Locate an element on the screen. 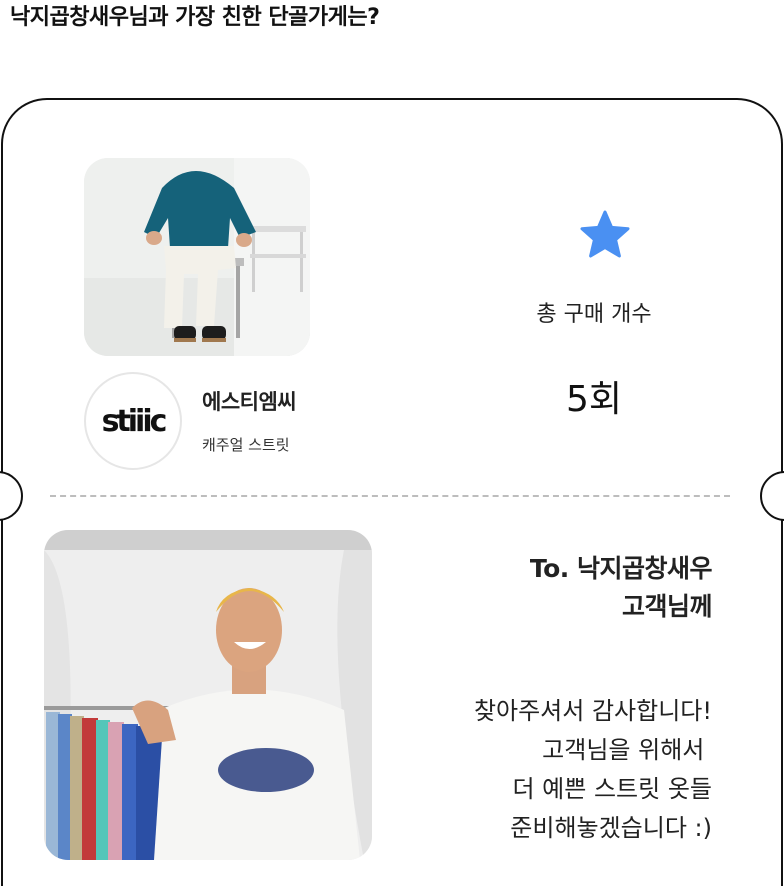  total-purchase-count: 5회 is located at coordinates (594, 399).